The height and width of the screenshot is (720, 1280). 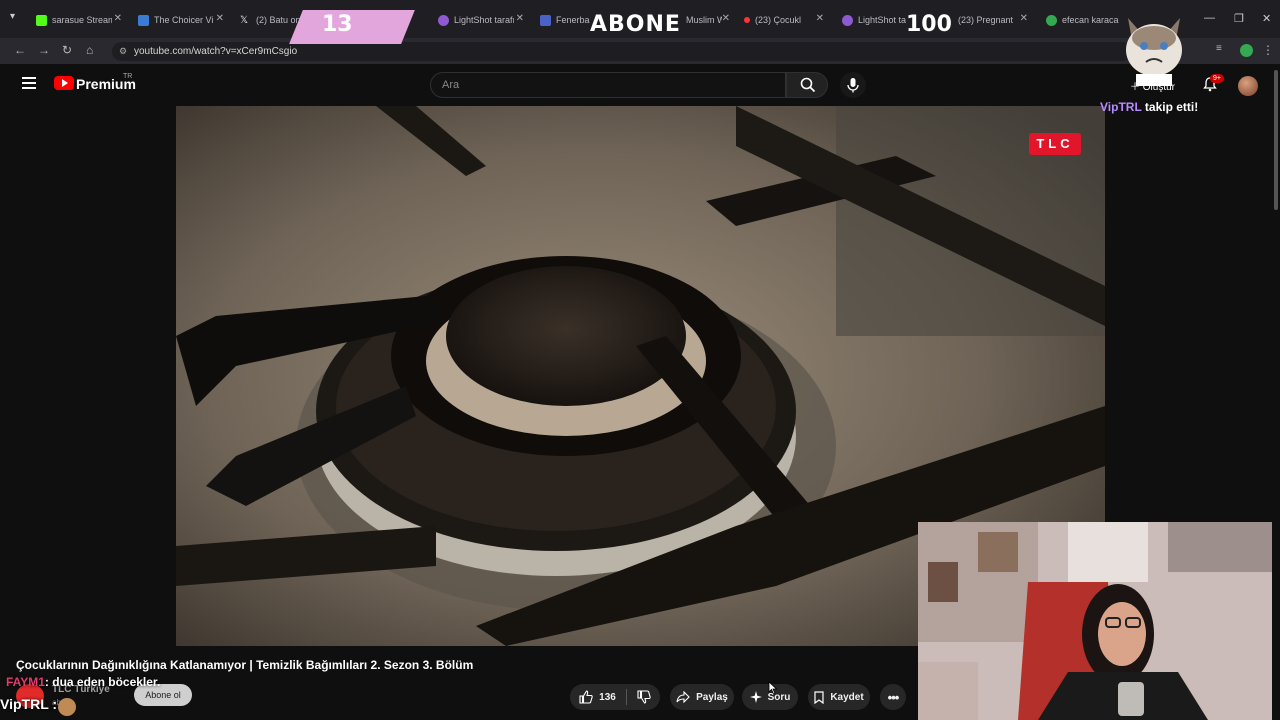 What do you see at coordinates (755, 697) in the screenshot?
I see `sparkle-icon` at bounding box center [755, 697].